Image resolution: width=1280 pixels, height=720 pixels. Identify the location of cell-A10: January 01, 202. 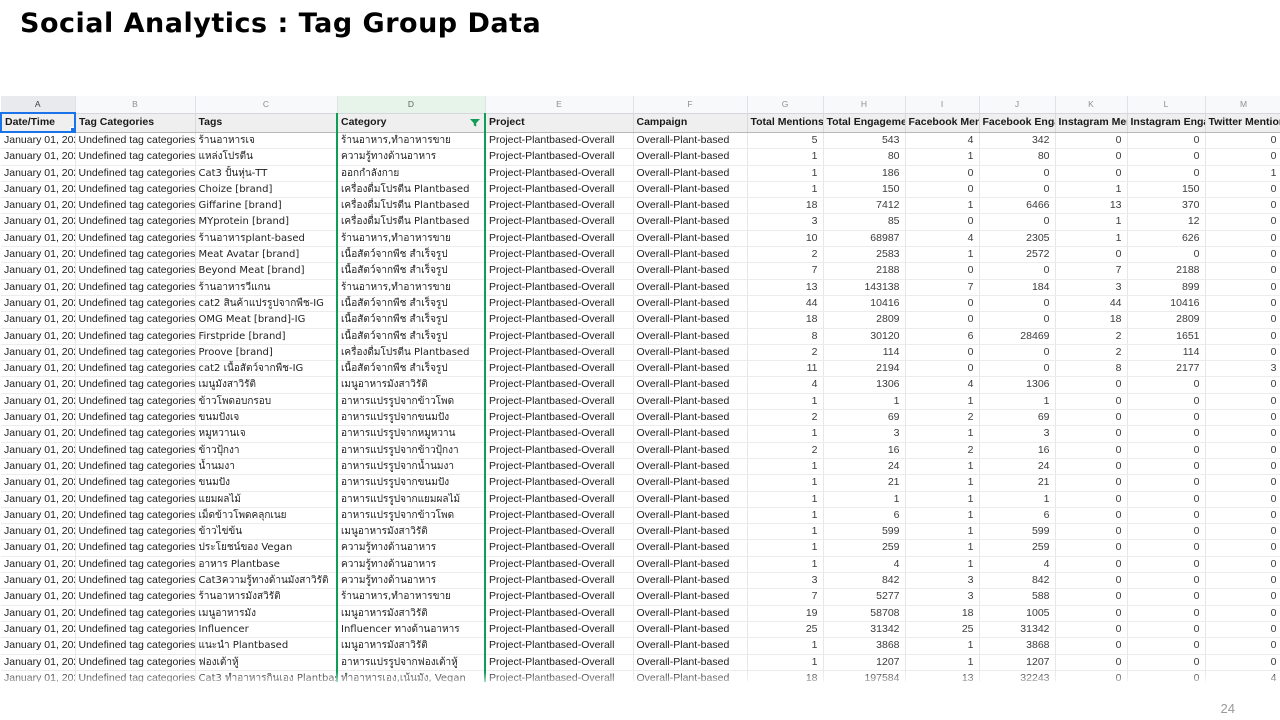
(38, 271).